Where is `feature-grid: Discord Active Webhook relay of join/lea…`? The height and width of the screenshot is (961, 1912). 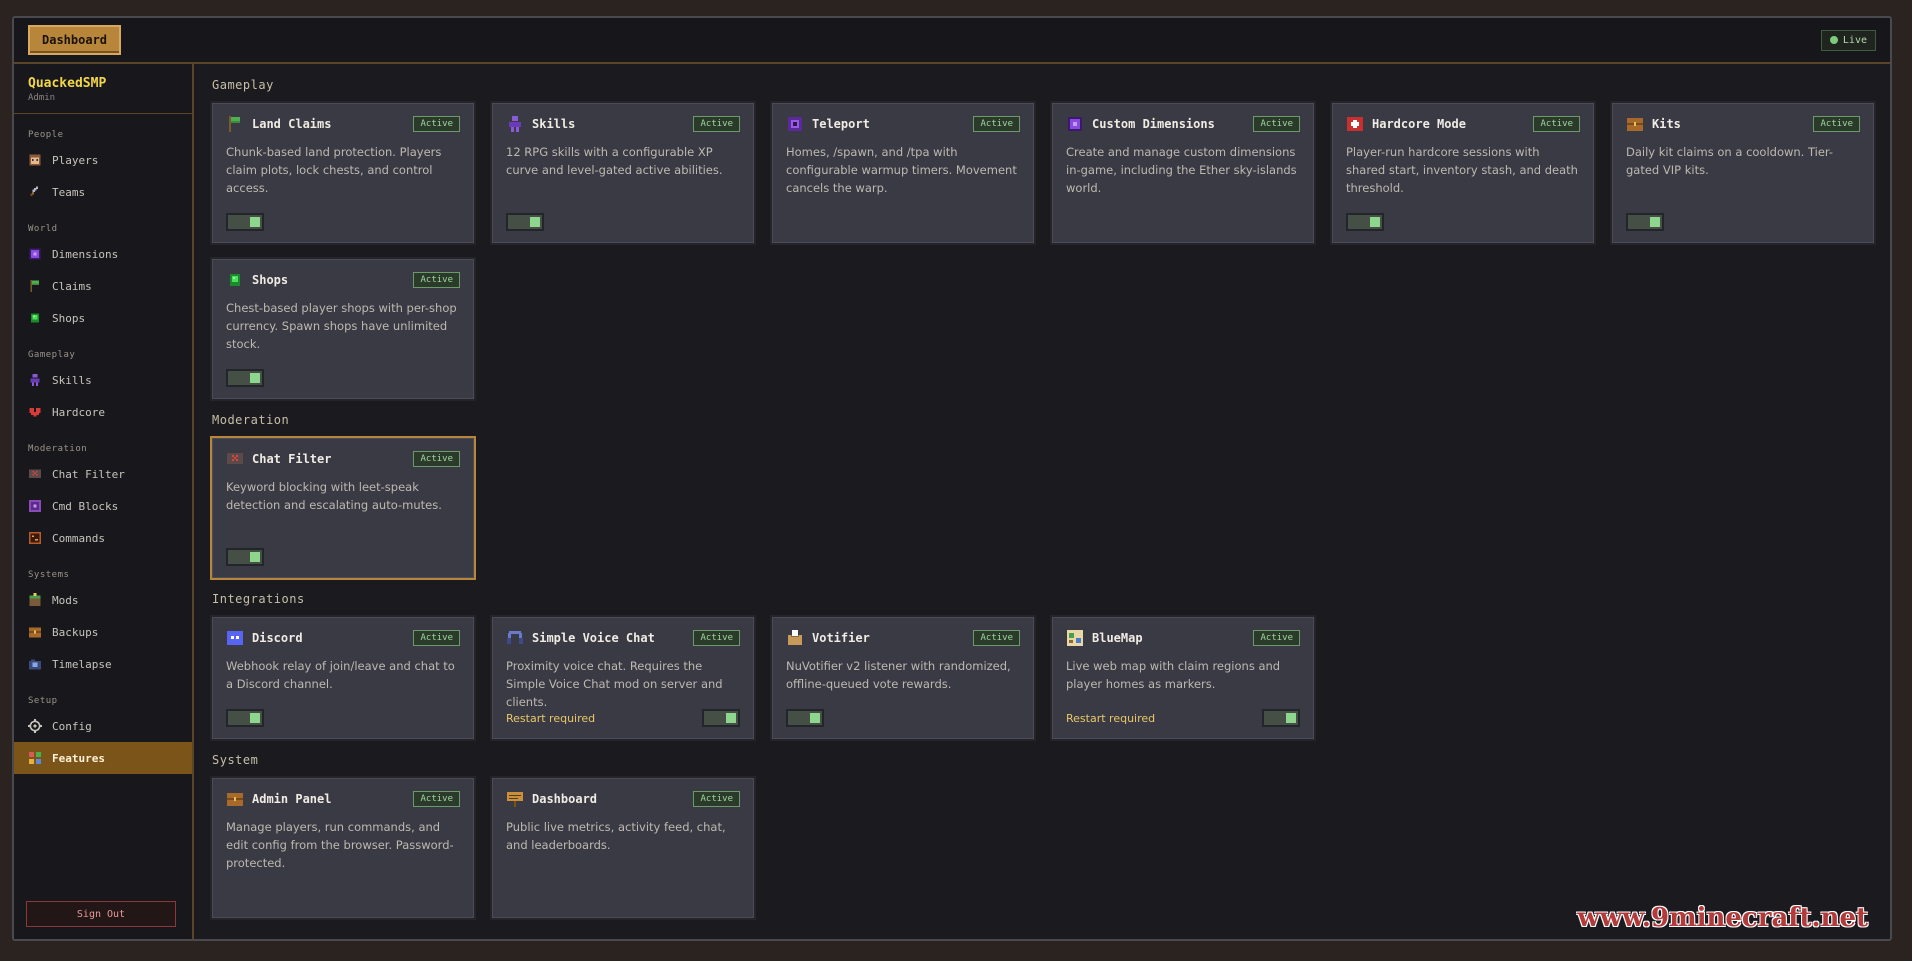 feature-grid: Discord Active Webhook relay of join/lea… is located at coordinates (1042, 678).